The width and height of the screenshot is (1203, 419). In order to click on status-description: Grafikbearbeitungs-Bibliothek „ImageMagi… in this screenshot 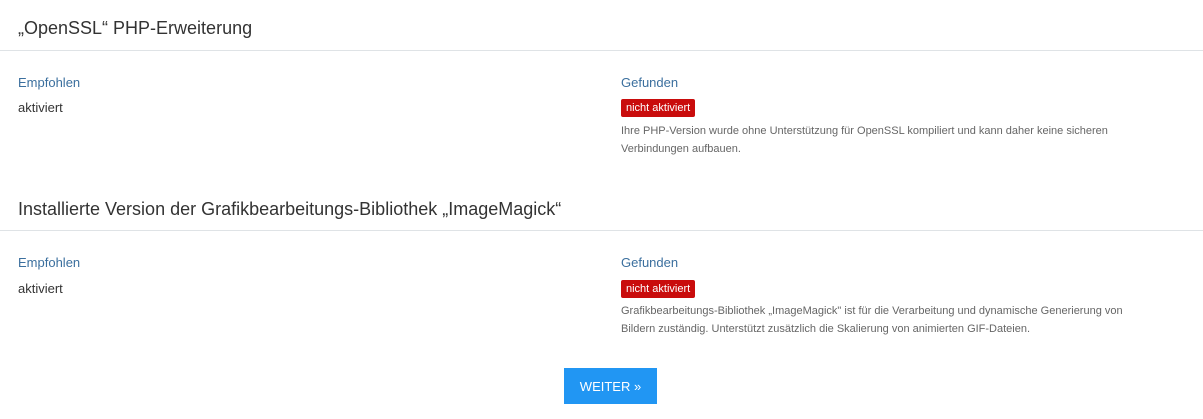, I will do `click(901, 320)`.